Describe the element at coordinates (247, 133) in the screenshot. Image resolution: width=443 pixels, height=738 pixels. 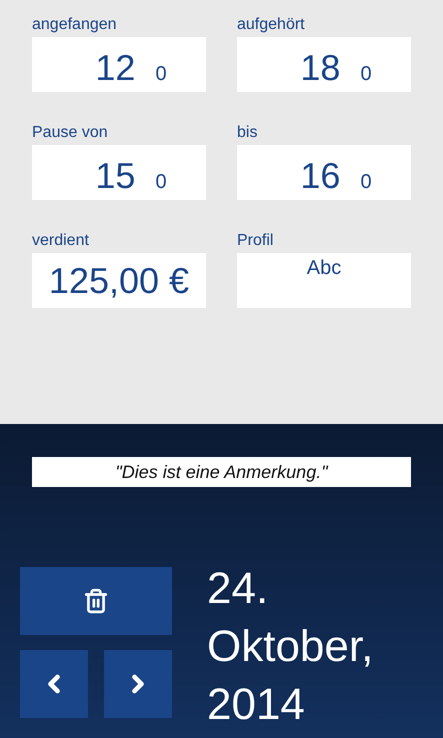
I see `field-label: bis` at that location.